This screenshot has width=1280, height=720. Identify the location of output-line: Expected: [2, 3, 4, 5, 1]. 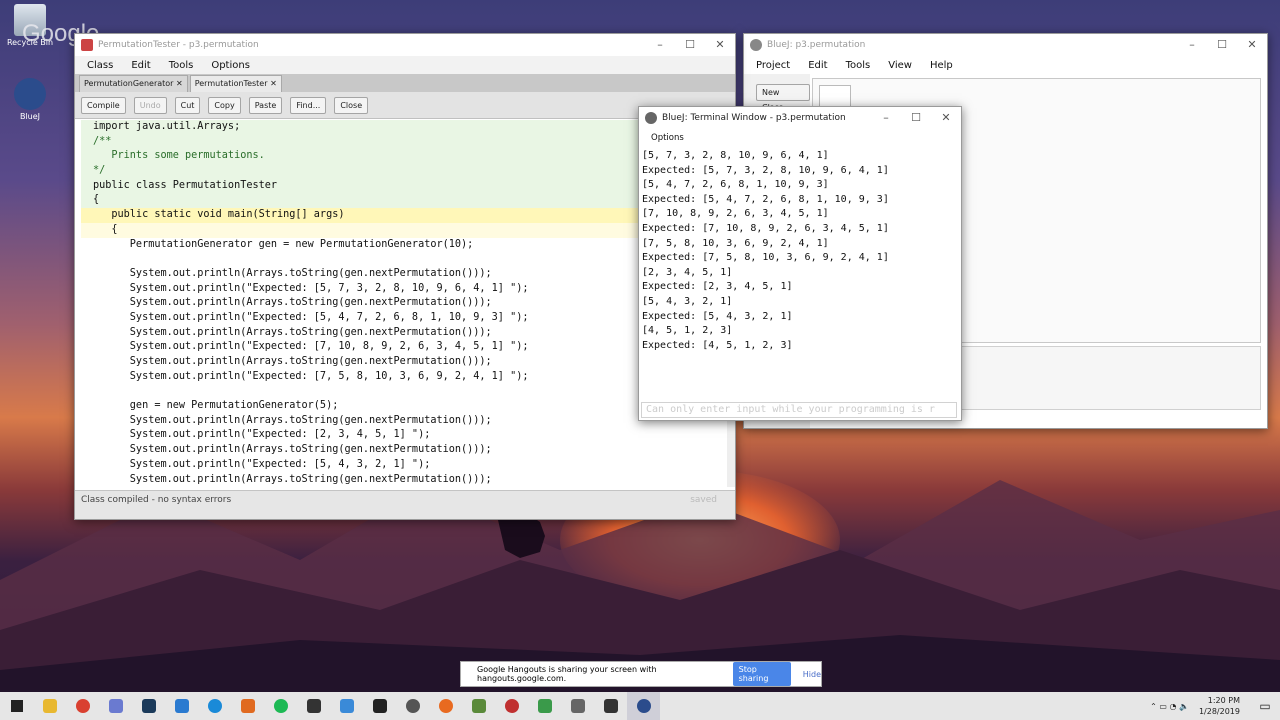
(717, 287).